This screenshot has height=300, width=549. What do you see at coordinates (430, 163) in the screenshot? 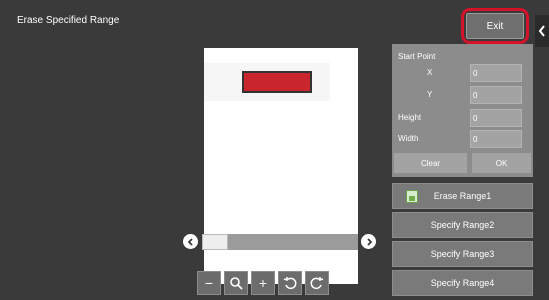
I see `clear-button: Clear` at bounding box center [430, 163].